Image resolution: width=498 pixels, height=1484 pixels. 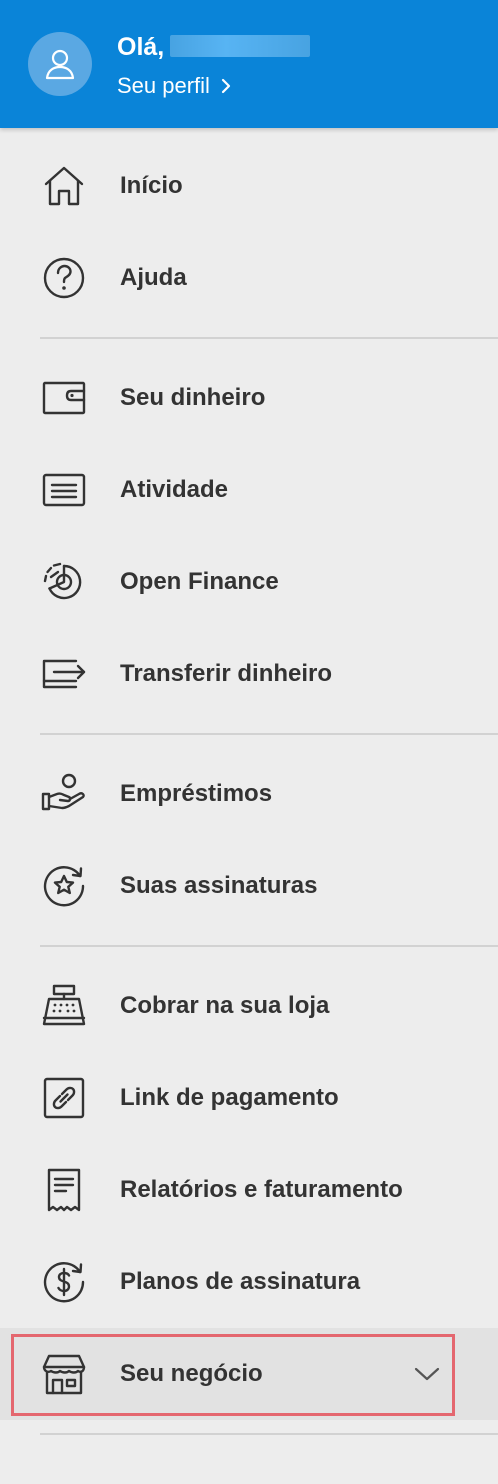 I want to click on wallet-icon, so click(x=64, y=398).